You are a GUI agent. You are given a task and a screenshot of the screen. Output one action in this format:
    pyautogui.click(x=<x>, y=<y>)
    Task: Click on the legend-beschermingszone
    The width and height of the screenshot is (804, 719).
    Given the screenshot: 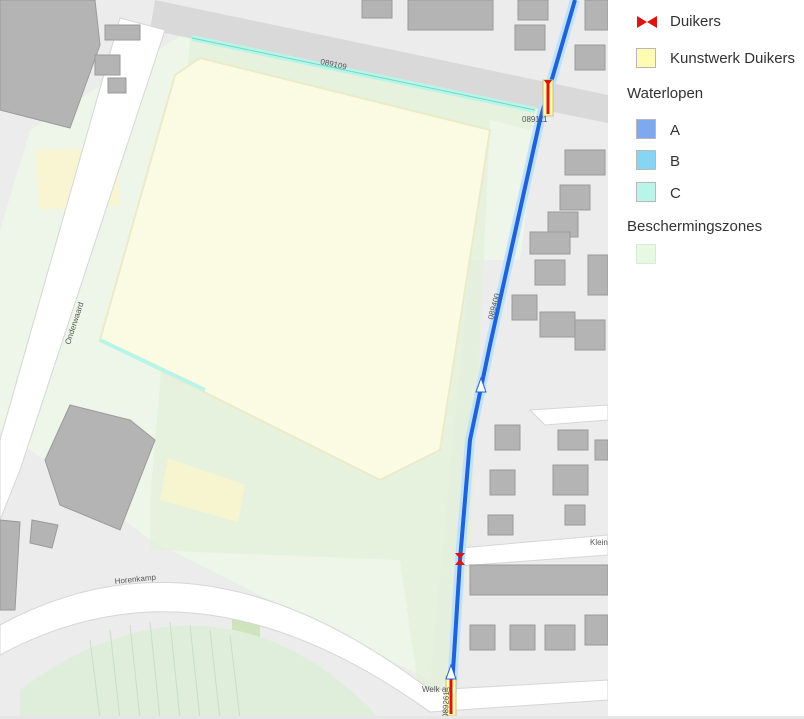 What is the action you would take?
    pyautogui.click(x=646, y=254)
    